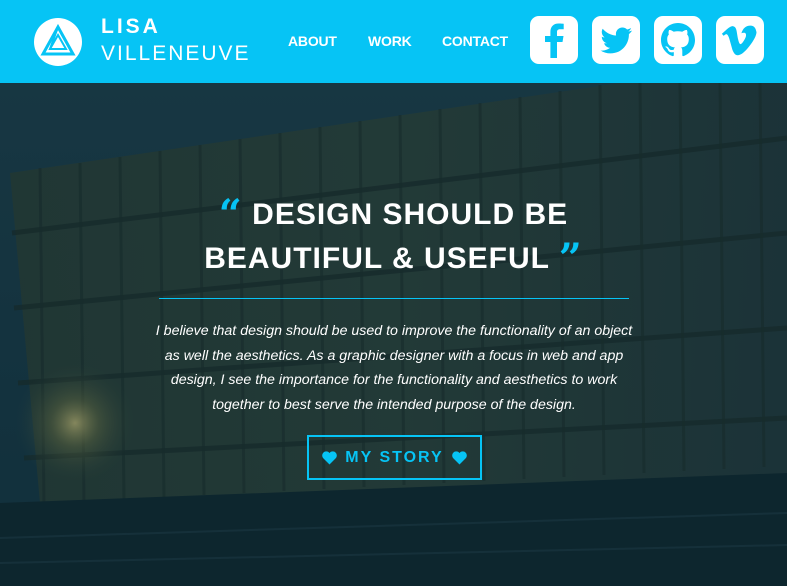 This screenshot has height=586, width=787. Describe the element at coordinates (58, 42) in the screenshot. I see `triangle-logo-icon` at that location.